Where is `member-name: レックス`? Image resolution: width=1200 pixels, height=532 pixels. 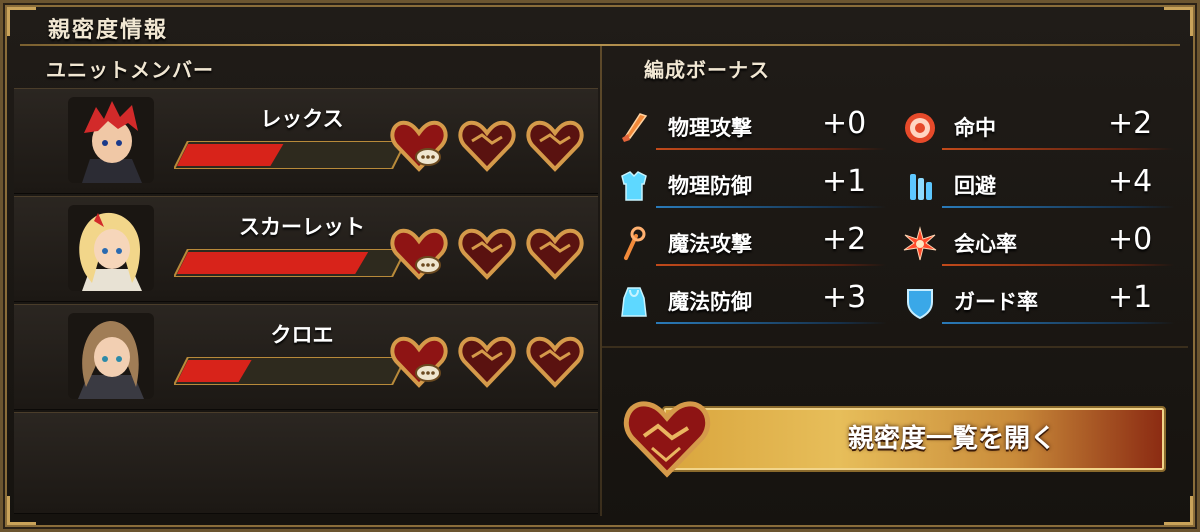 member-name: レックス is located at coordinates (302, 119).